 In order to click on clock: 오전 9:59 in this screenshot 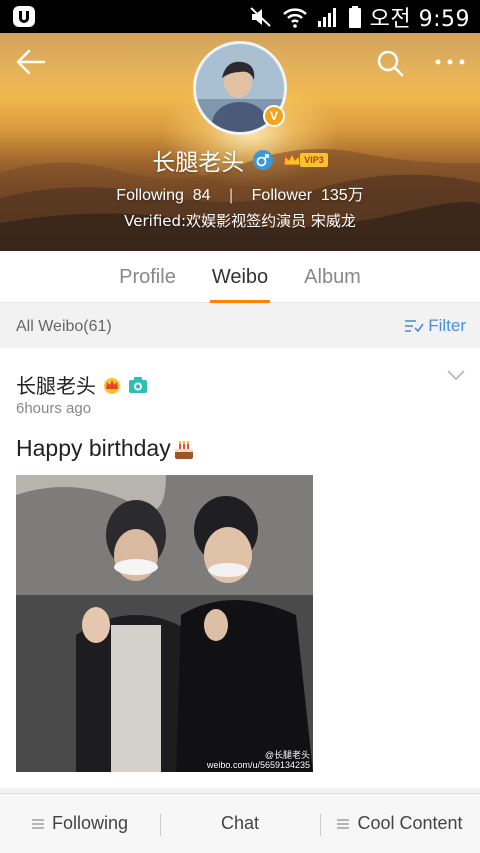, I will do `click(419, 19)`.